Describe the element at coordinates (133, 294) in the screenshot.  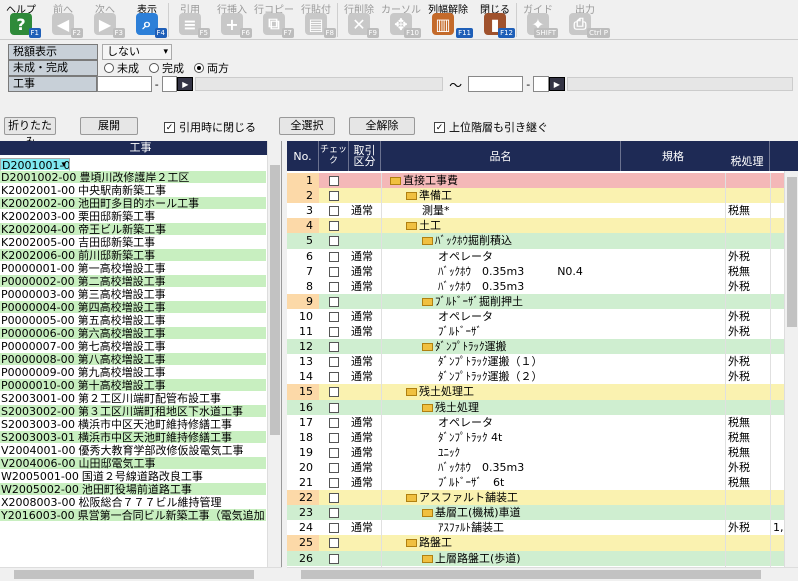
I see `project-row: P0000003-00 第三高校増設工事` at that location.